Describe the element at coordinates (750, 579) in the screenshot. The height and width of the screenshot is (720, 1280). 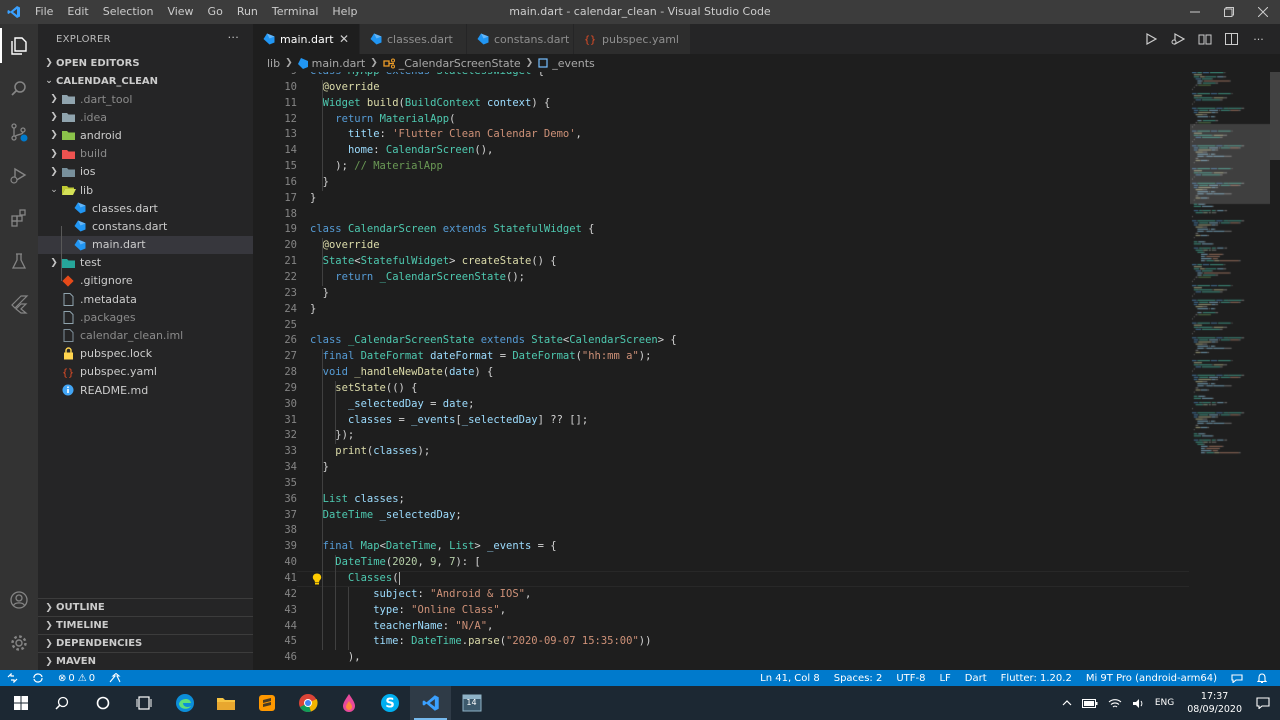
I see `code-line: Classes(` at that location.